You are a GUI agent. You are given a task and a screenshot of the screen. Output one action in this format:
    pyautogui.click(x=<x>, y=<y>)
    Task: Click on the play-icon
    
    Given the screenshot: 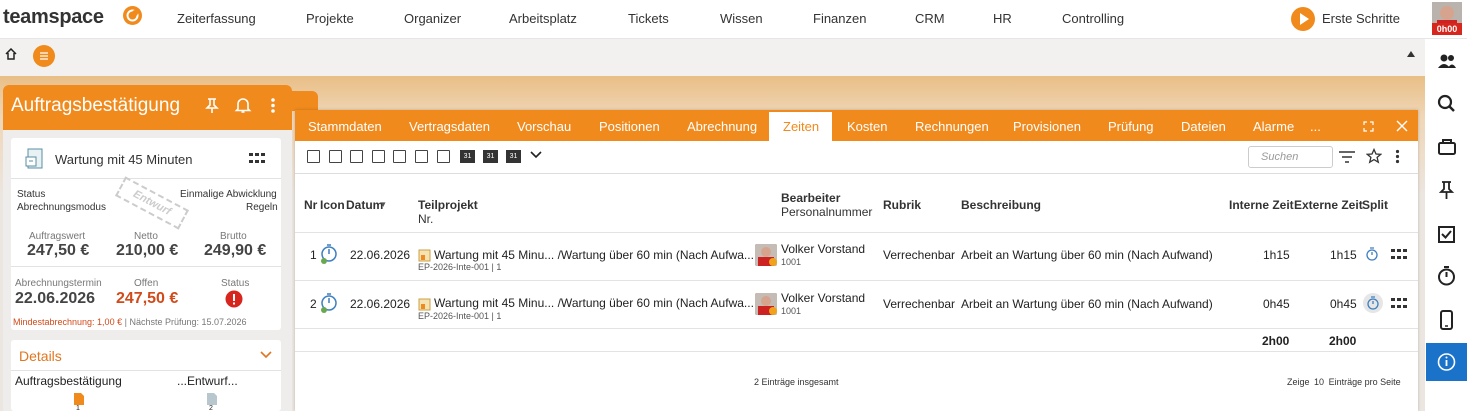 What is the action you would take?
    pyautogui.click(x=1303, y=19)
    